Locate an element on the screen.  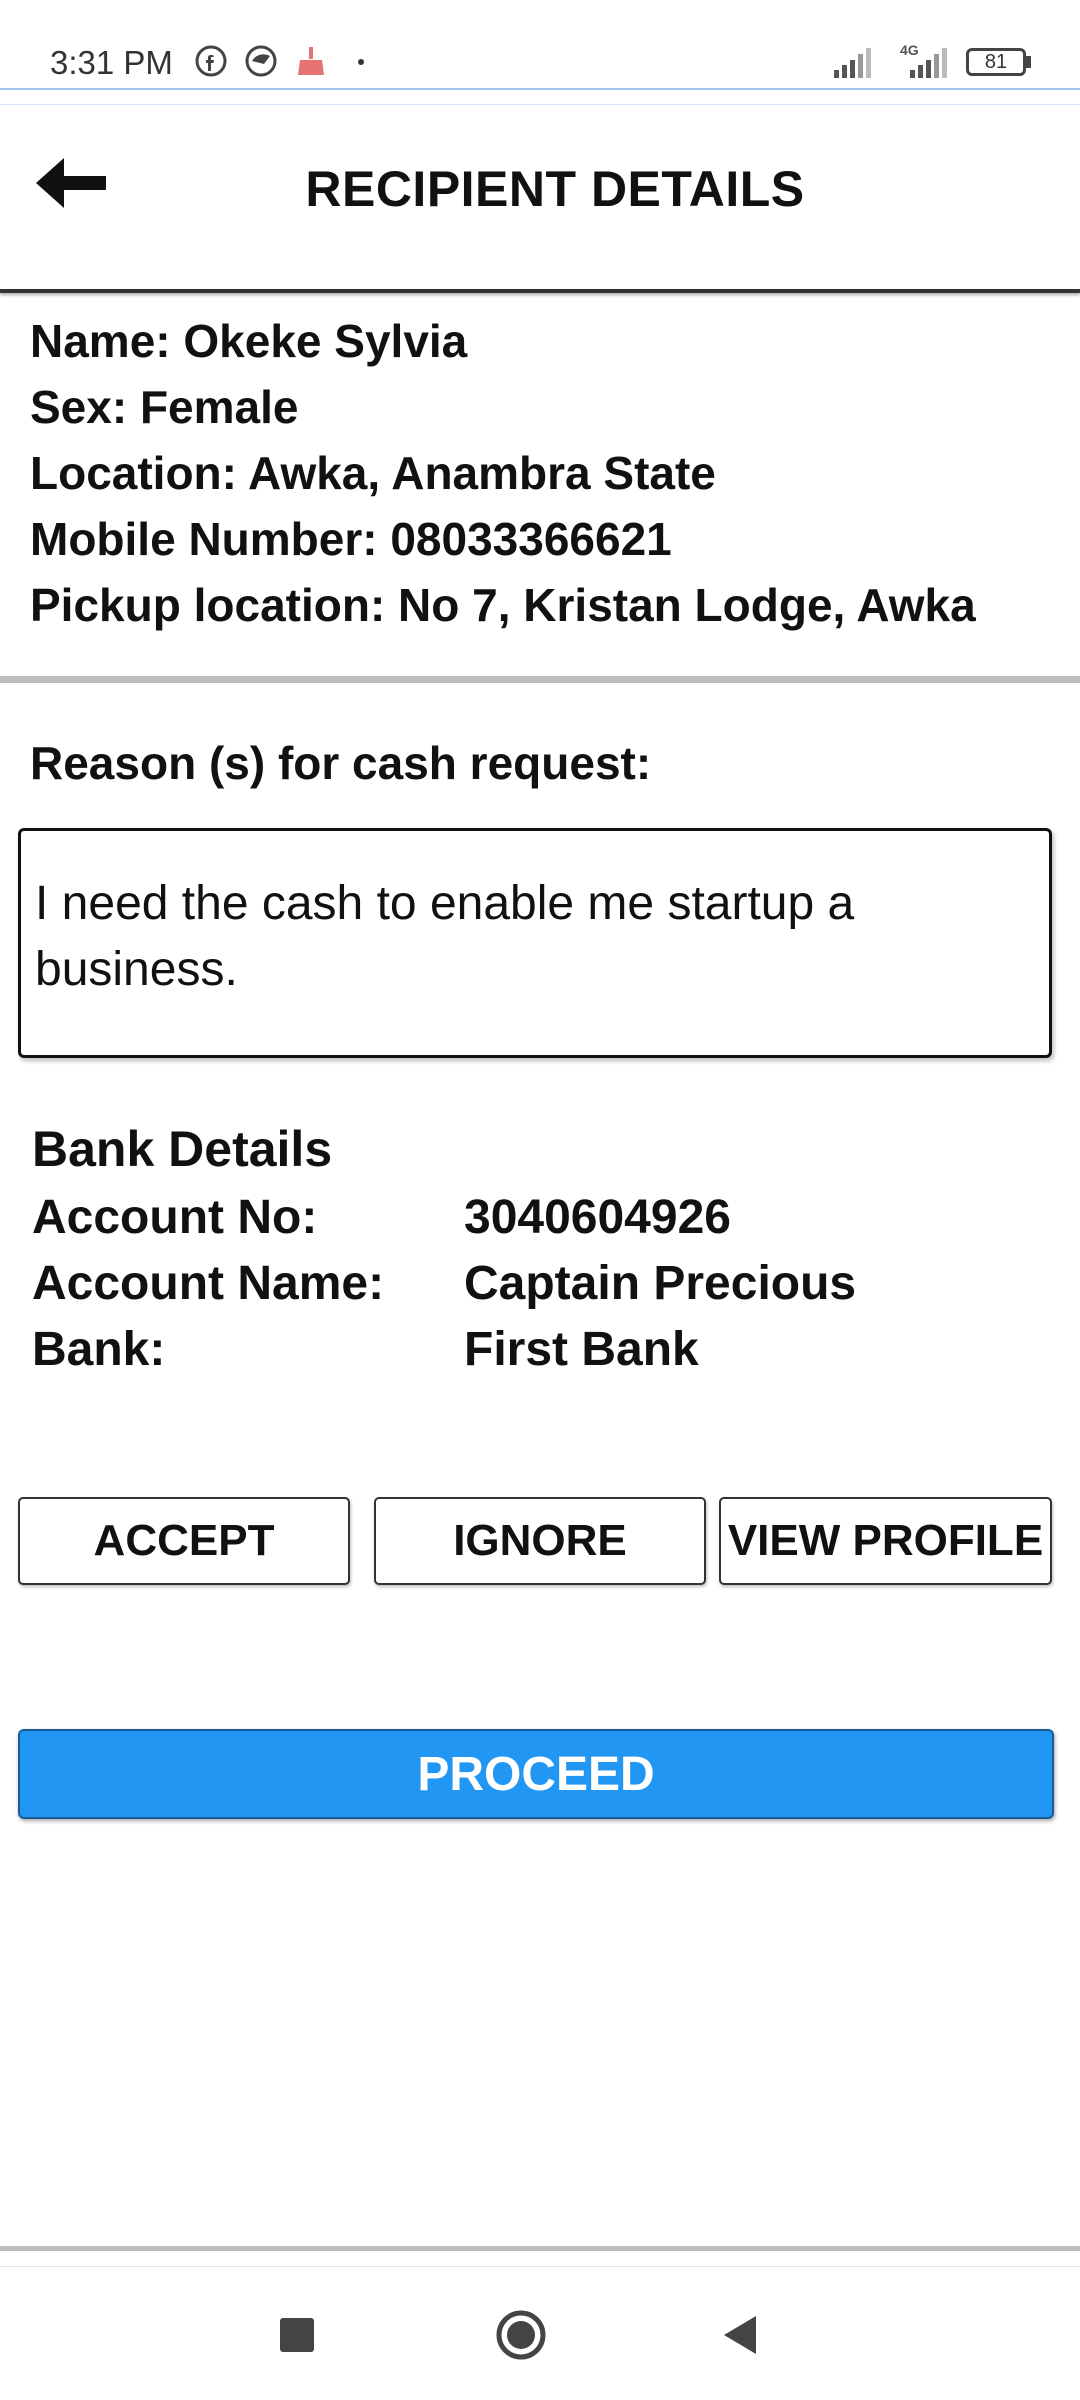
cleaner-icon is located at coordinates (311, 61).